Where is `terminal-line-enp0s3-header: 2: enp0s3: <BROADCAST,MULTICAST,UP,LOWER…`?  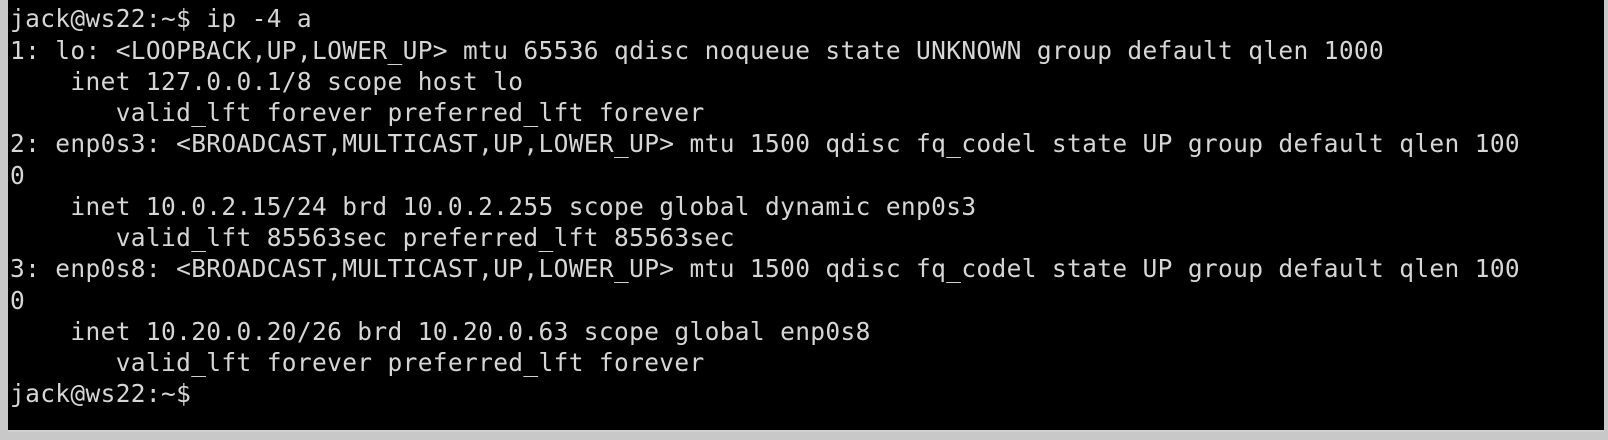 terminal-line-enp0s3-header: 2: enp0s3: <BROADCAST,MULTICAST,UP,LOWER… is located at coordinates (765, 143).